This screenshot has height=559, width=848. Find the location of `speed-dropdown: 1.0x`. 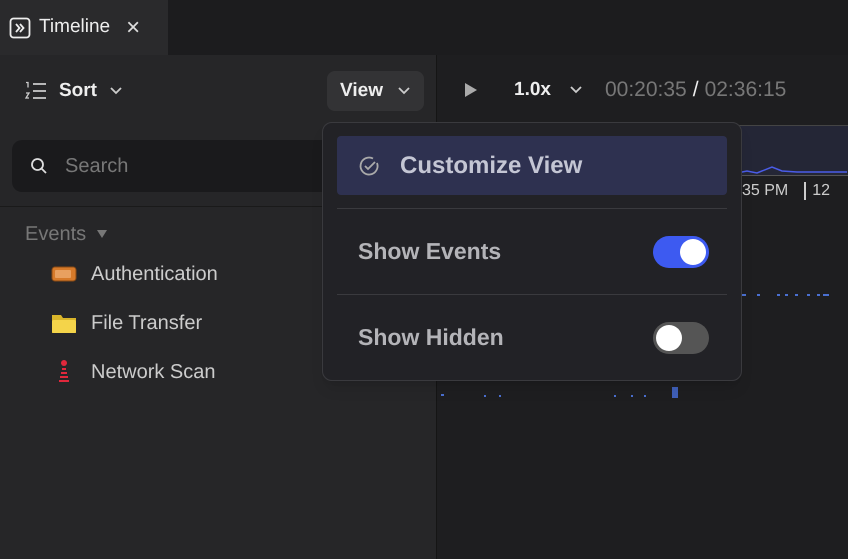

speed-dropdown: 1.0x is located at coordinates (548, 90).